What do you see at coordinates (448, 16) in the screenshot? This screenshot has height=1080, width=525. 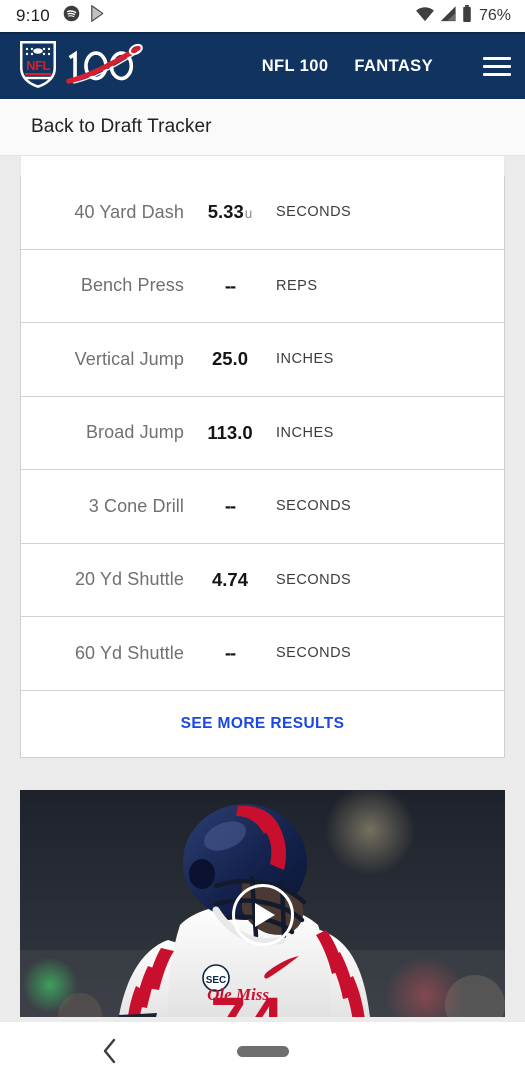 I see `cell-signal-icon` at bounding box center [448, 16].